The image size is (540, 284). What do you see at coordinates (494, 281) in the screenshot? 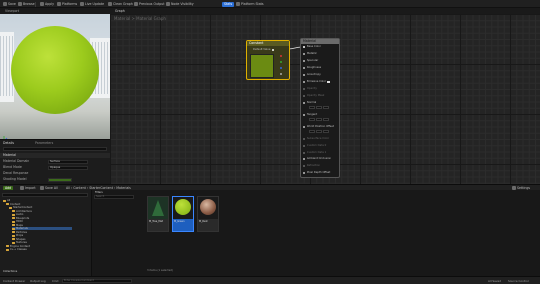
I see `all-saved-indicator: All Saved` at bounding box center [494, 281].